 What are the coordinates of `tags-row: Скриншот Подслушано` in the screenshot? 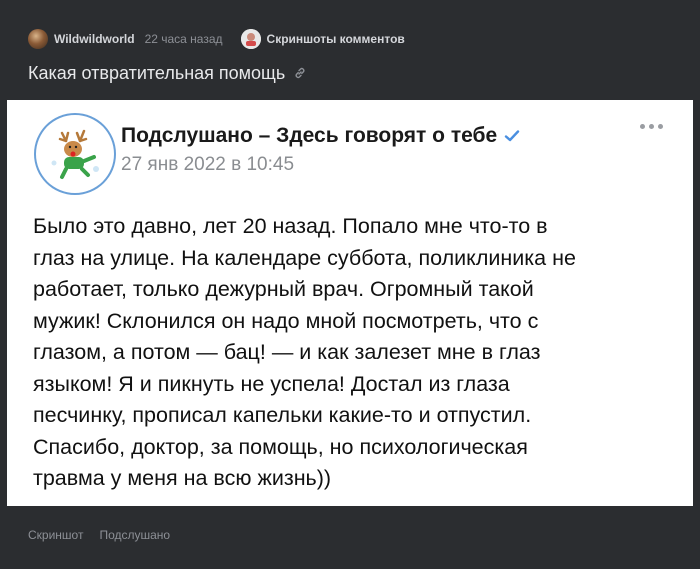 It's located at (99, 535).